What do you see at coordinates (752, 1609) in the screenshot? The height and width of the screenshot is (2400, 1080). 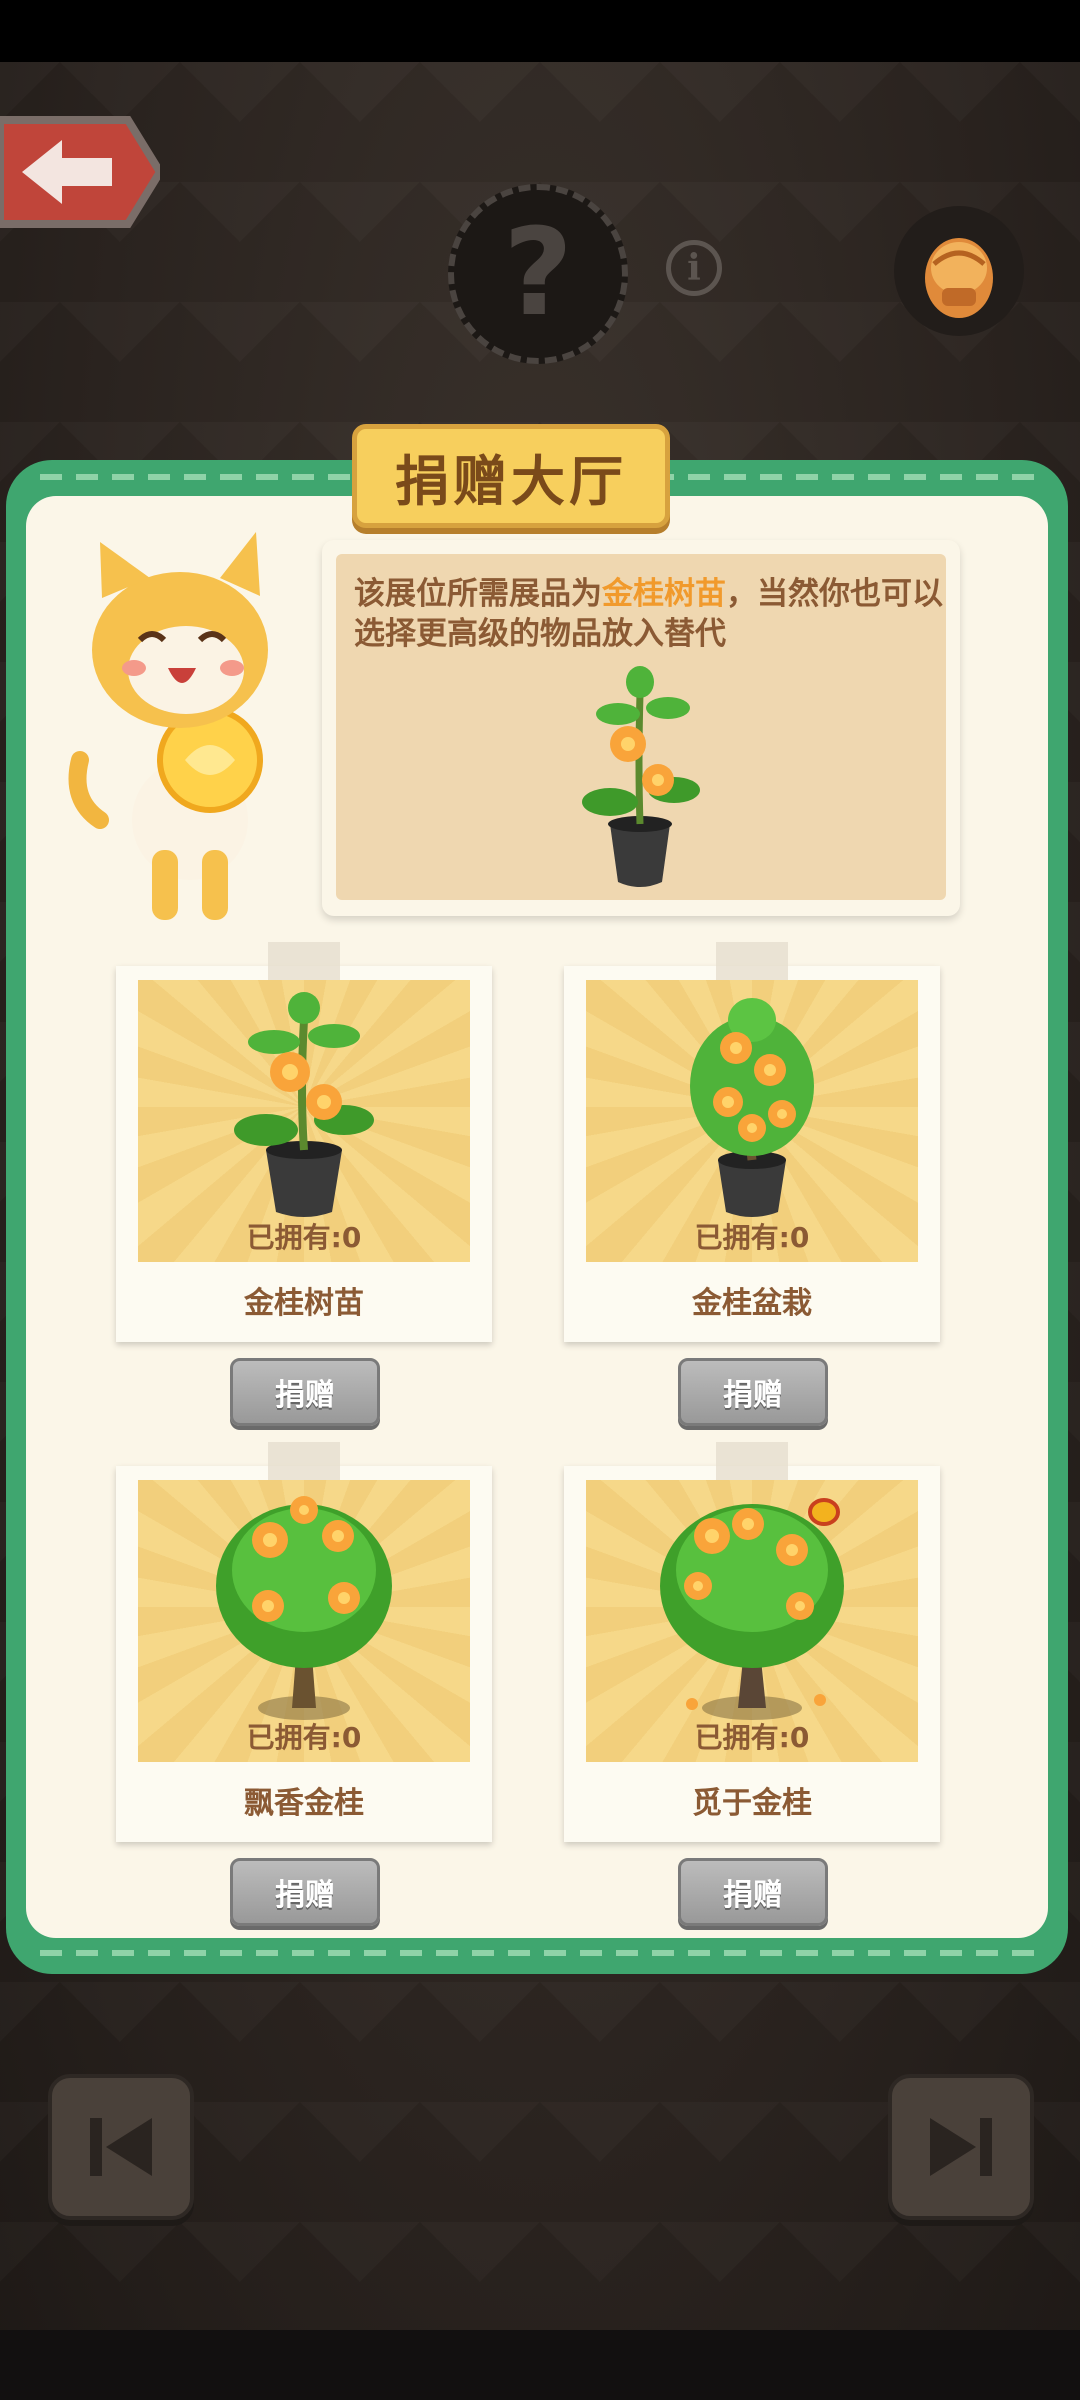 I see `golden-osmanthus-tree-icon` at bounding box center [752, 1609].